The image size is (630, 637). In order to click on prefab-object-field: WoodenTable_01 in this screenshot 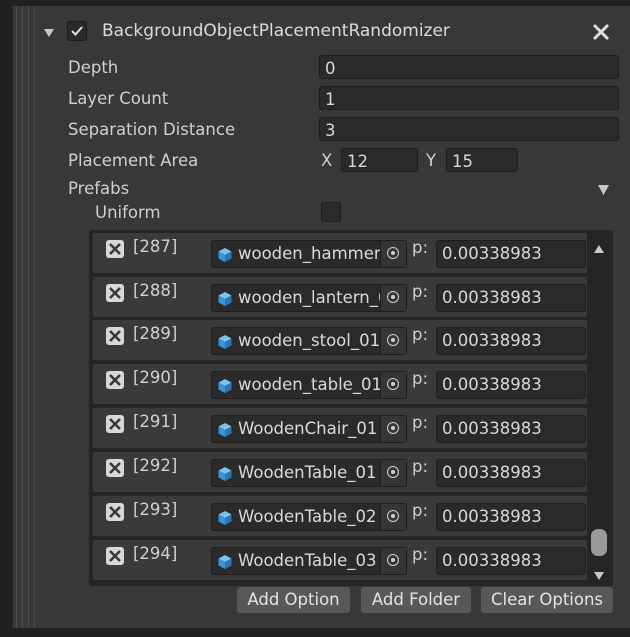, I will do `click(309, 473)`.